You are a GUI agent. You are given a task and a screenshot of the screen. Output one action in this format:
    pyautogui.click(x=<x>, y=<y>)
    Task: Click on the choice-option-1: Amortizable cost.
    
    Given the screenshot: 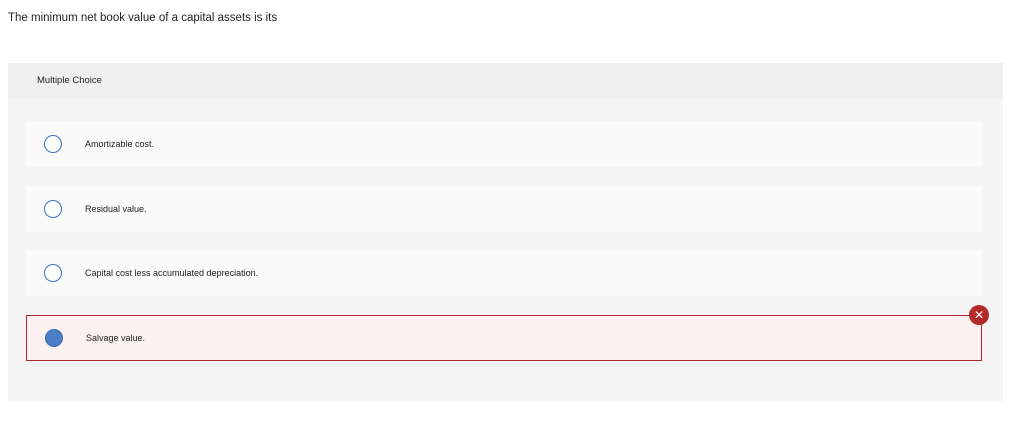 What is the action you would take?
    pyautogui.click(x=504, y=144)
    